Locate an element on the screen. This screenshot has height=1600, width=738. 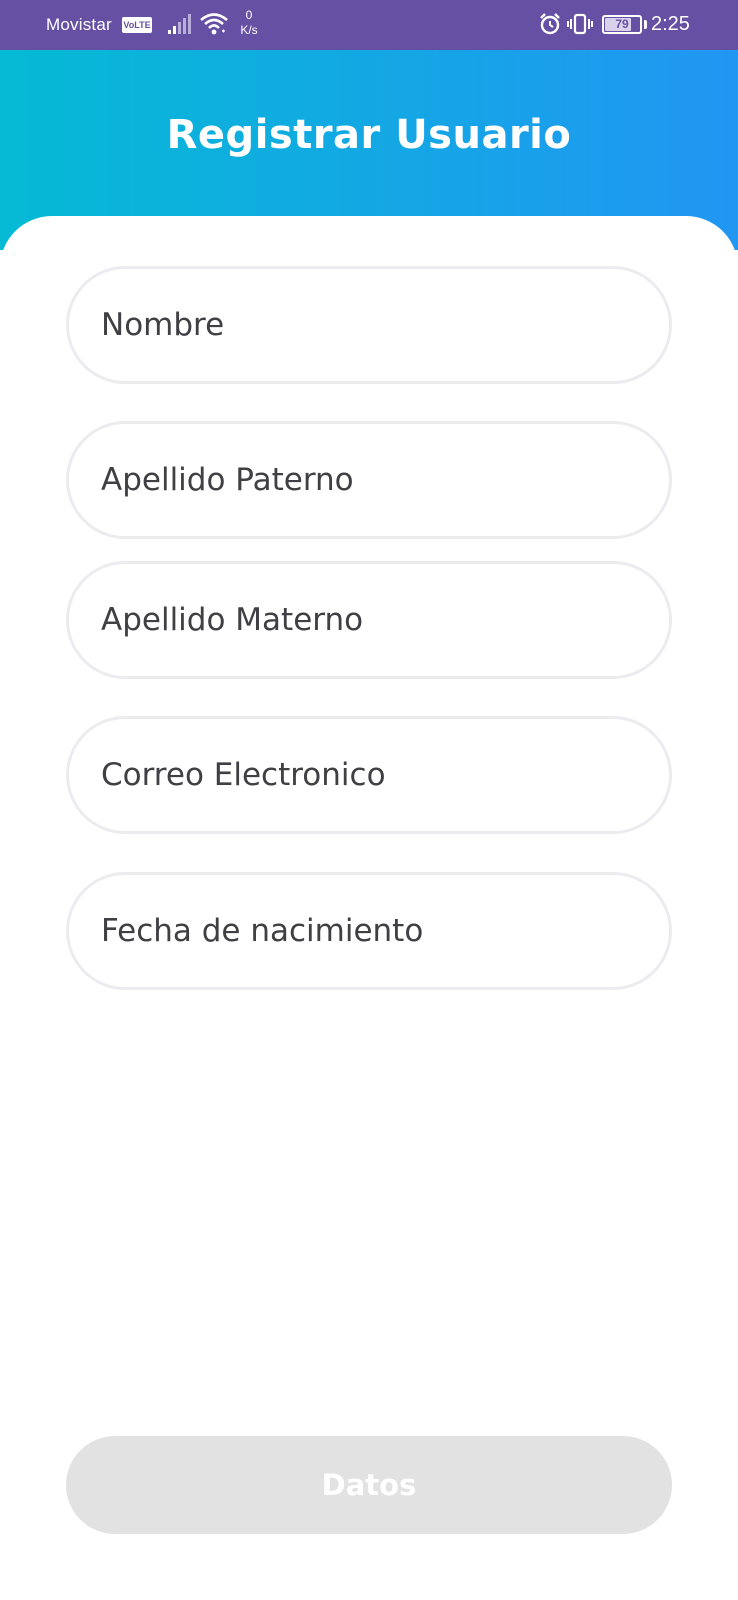
network-speed-value: 0 is located at coordinates (249, 15).